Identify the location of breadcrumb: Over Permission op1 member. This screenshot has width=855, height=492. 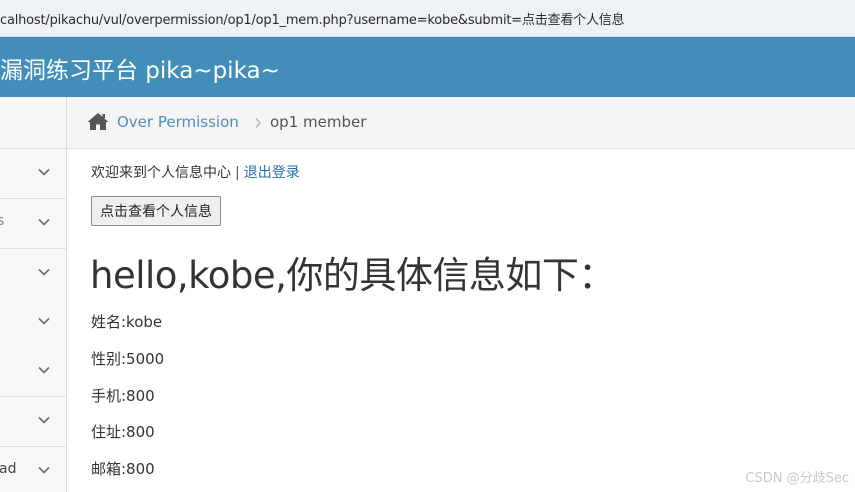
(461, 123).